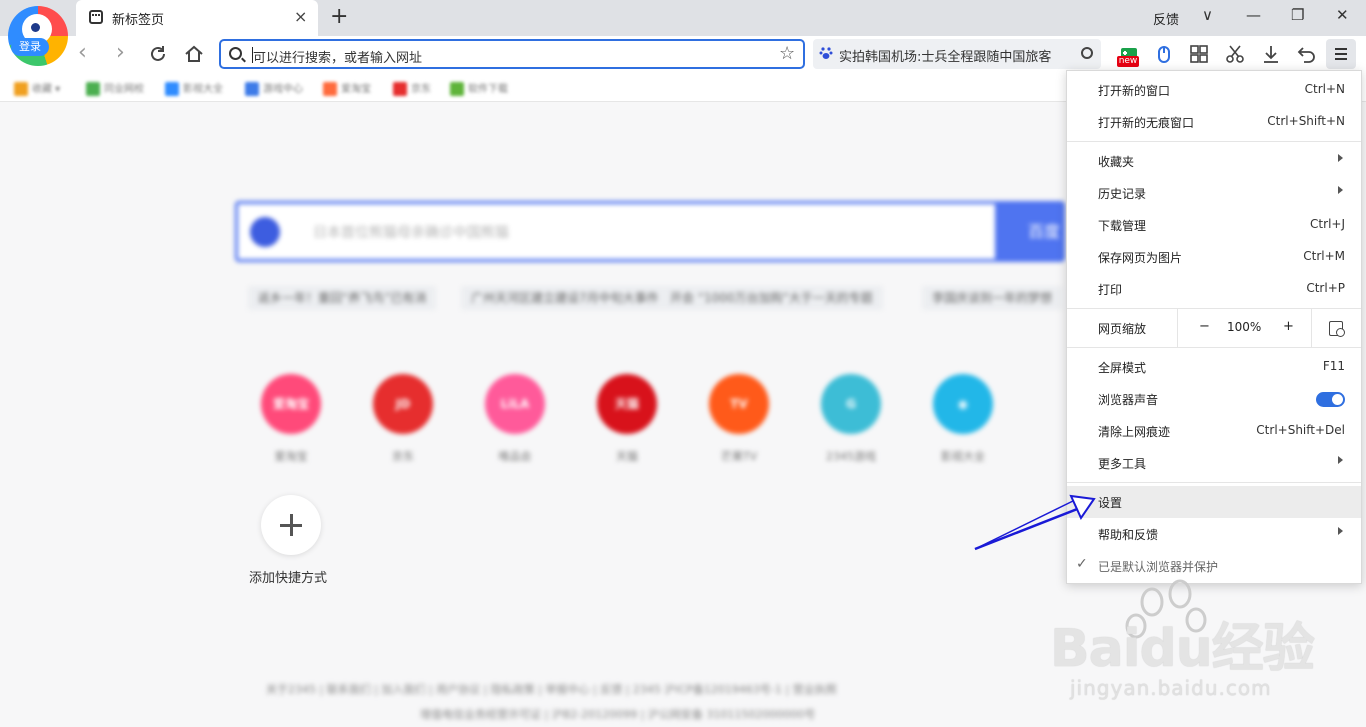 The width and height of the screenshot is (1366, 727). I want to click on dropdown-icon: ∨, so click(1207, 15).